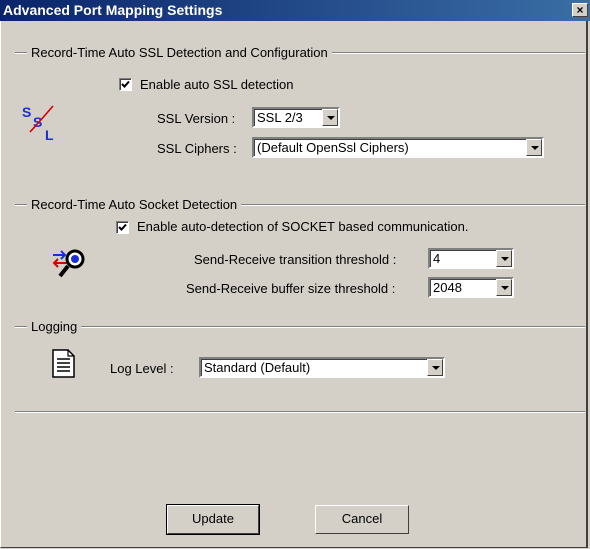 Image resolution: width=590 pixels, height=549 pixels. I want to click on svg-text: L, so click(49, 135).